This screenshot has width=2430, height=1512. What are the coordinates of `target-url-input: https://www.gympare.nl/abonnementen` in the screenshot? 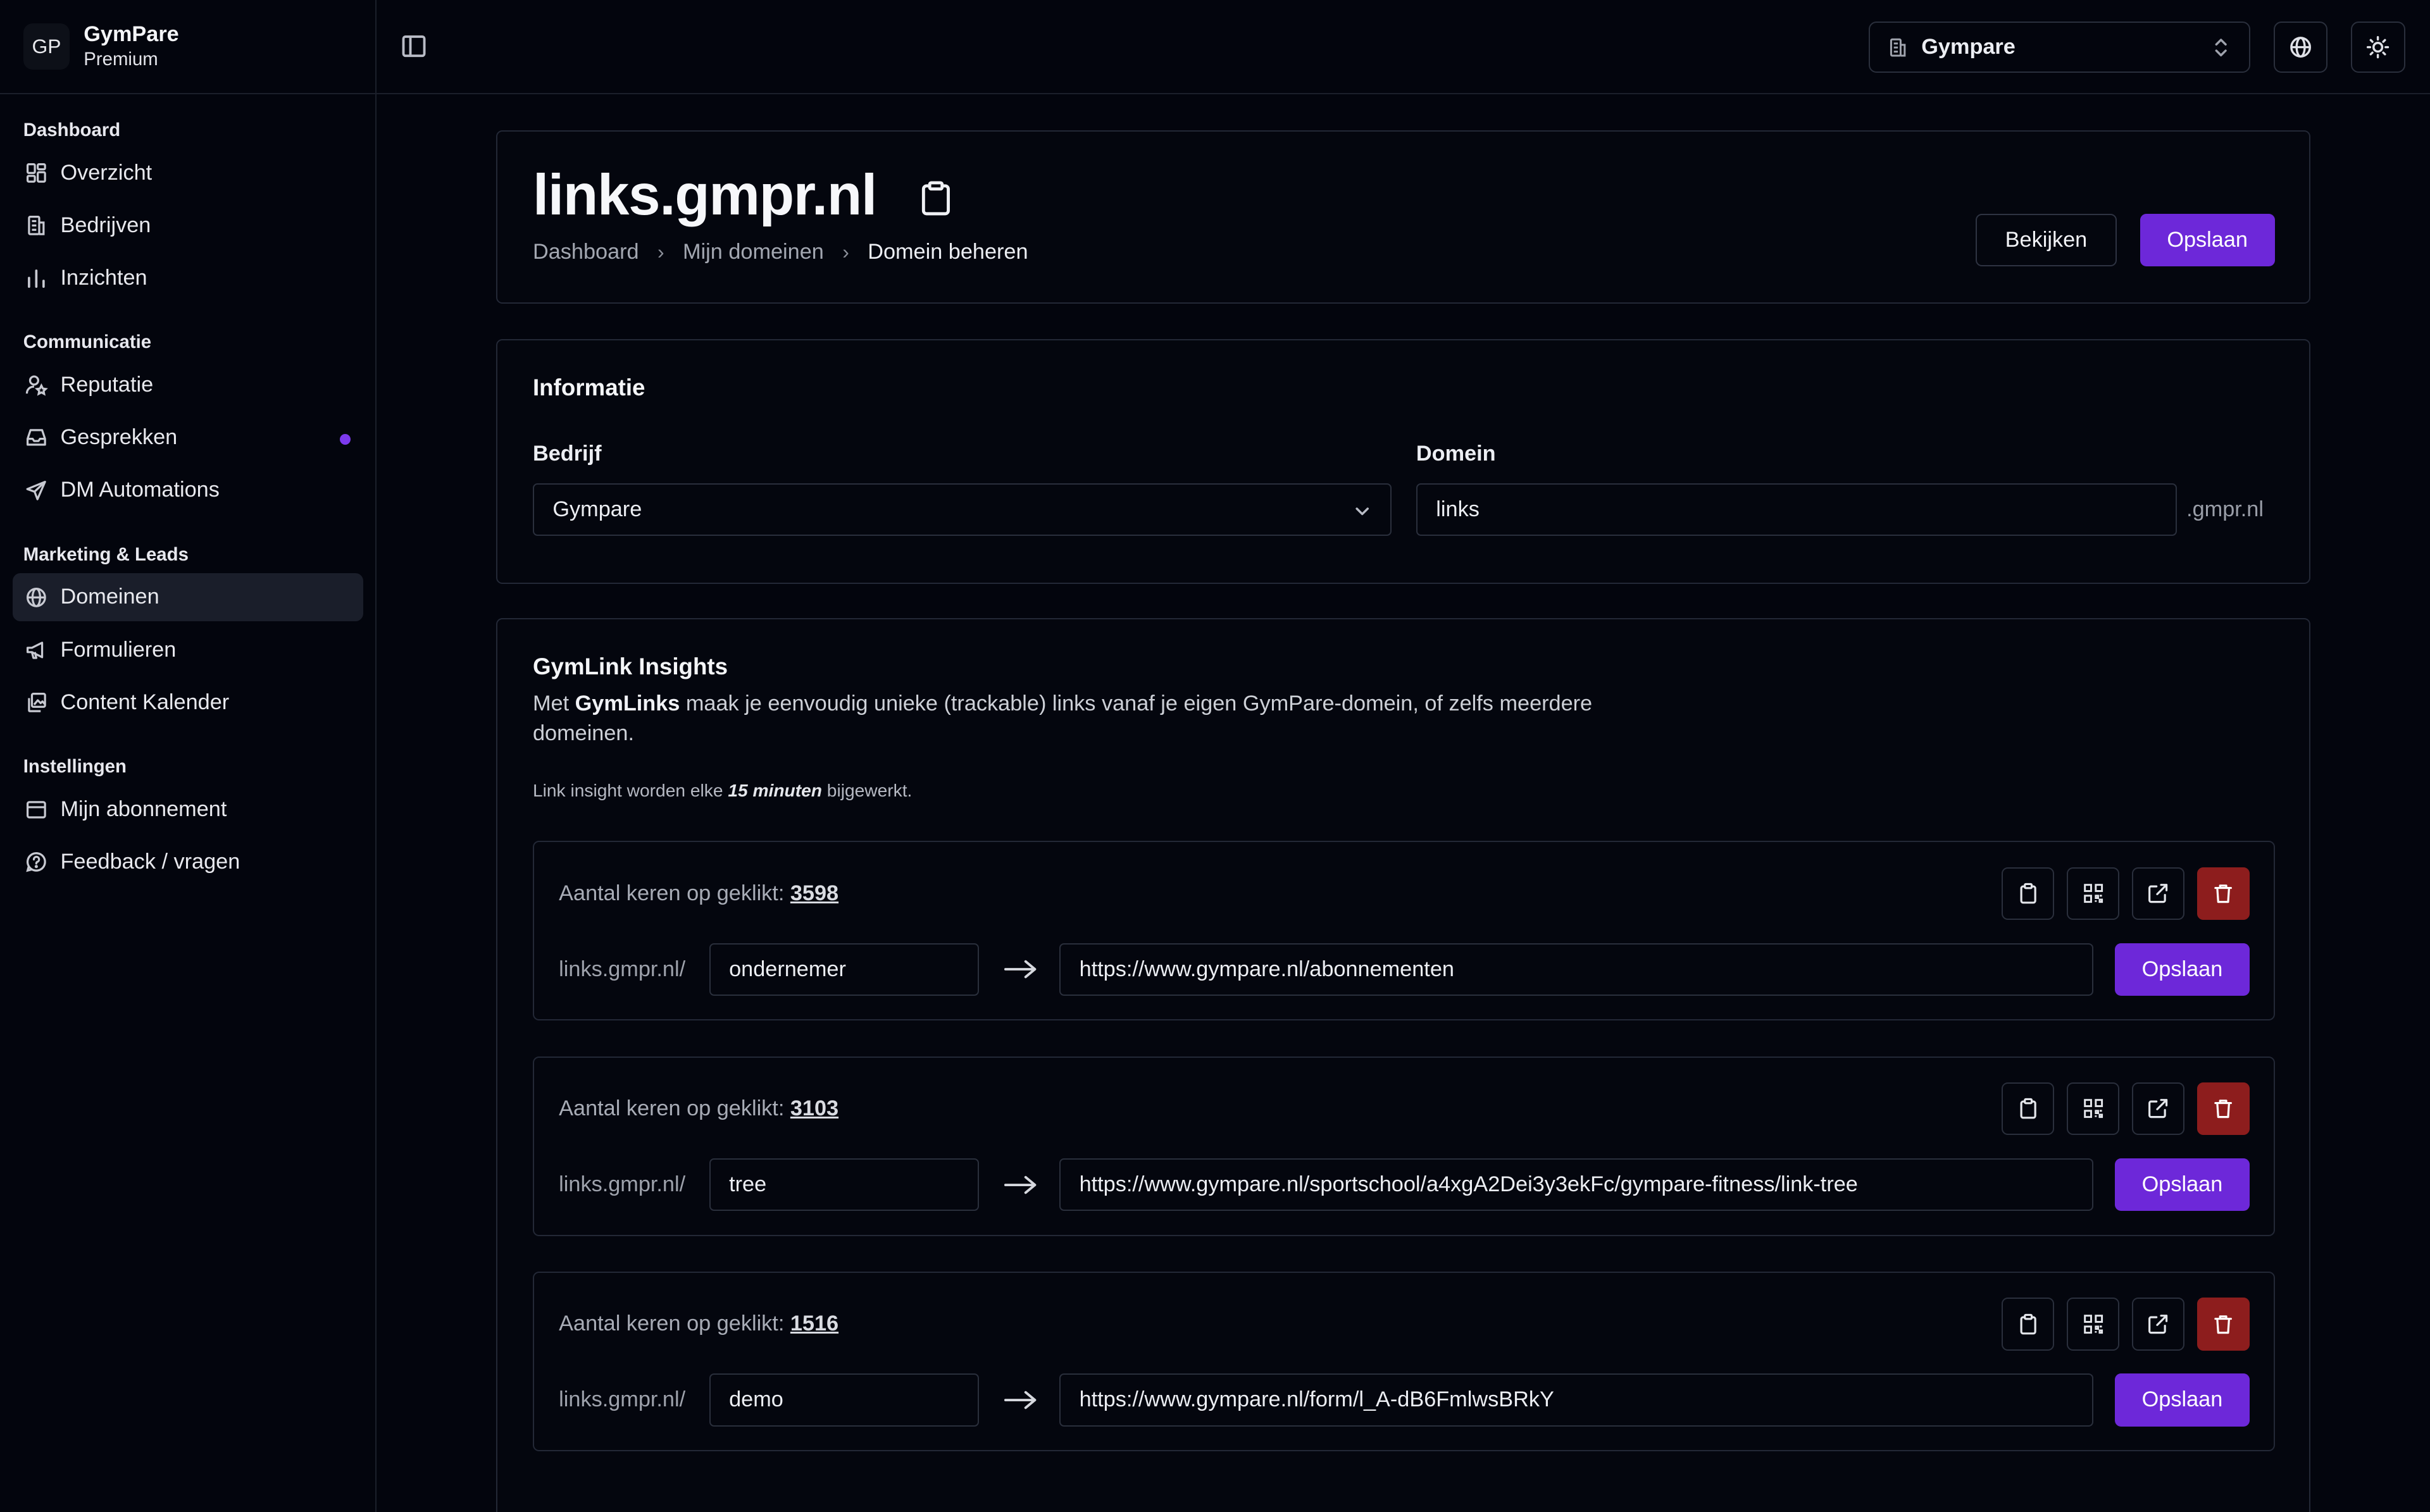 It's located at (1576, 970).